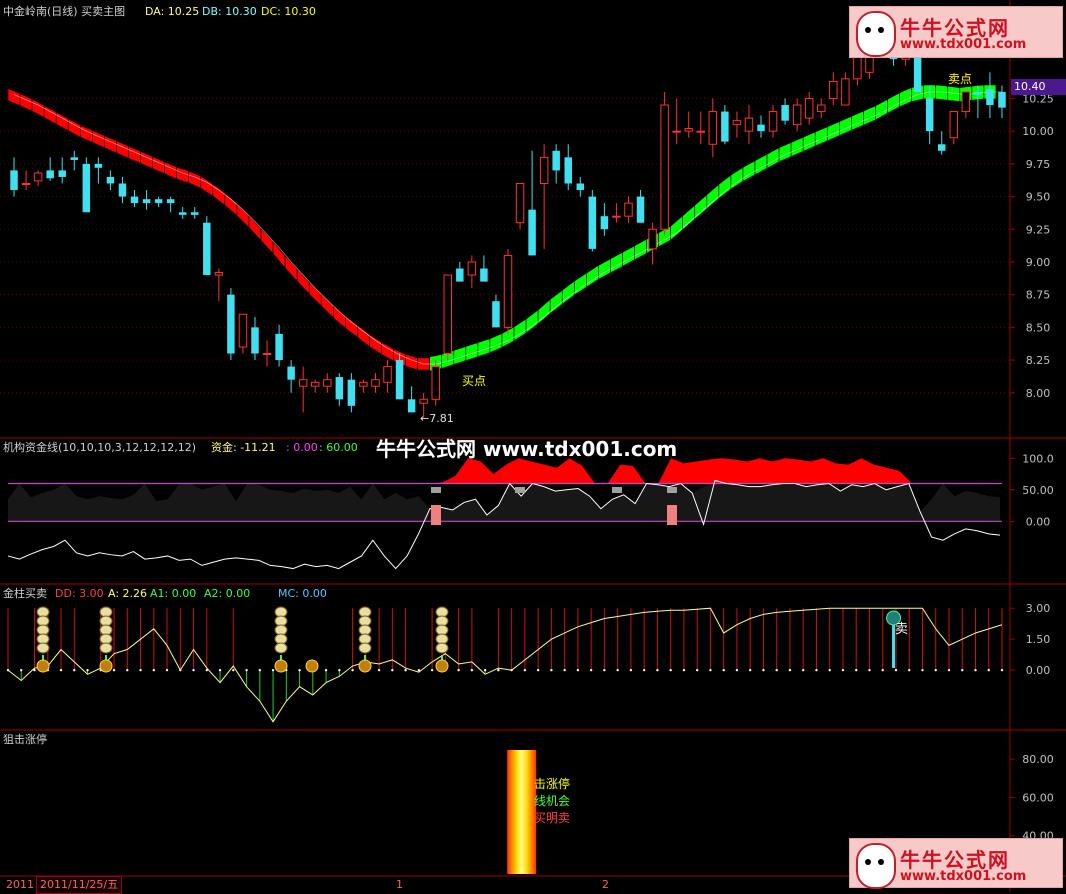 The width and height of the screenshot is (1066, 894). What do you see at coordinates (1038, 797) in the screenshot?
I see `limit-tick-label: 60.00` at bounding box center [1038, 797].